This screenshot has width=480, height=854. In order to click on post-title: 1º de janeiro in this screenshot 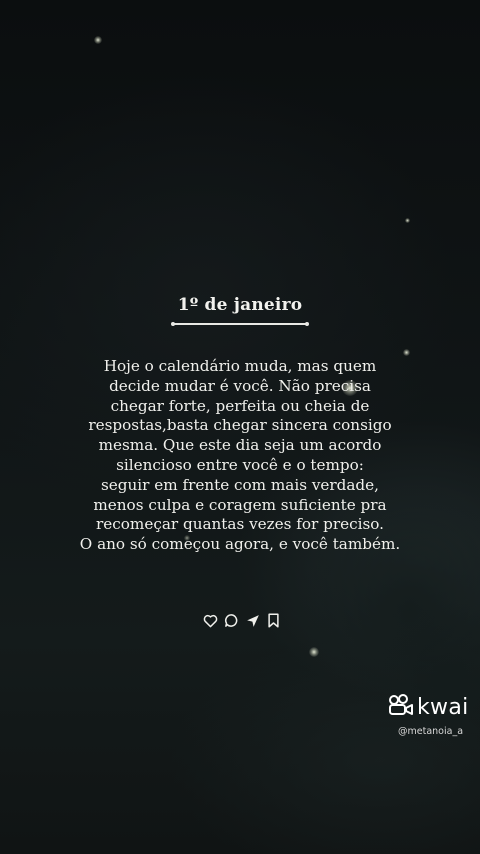, I will do `click(240, 305)`.